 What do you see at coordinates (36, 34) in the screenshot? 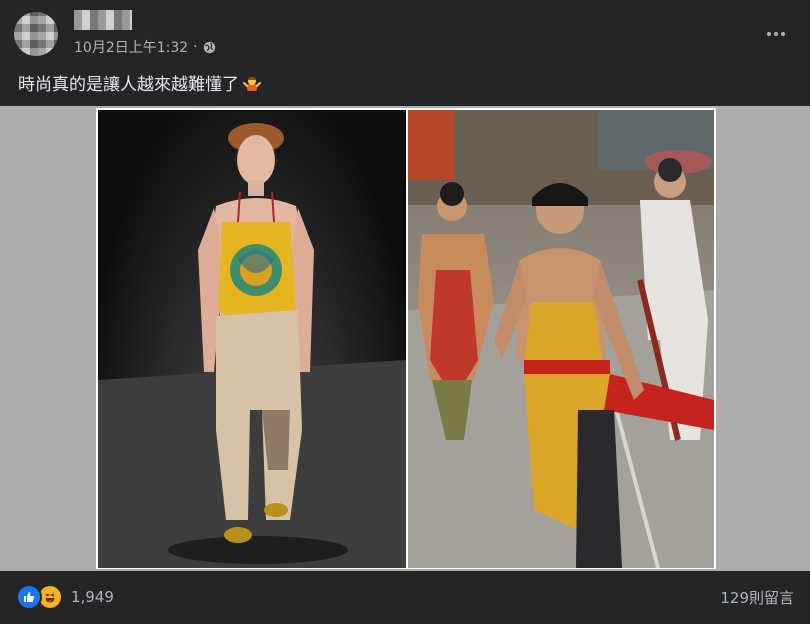
I see `avatar` at bounding box center [36, 34].